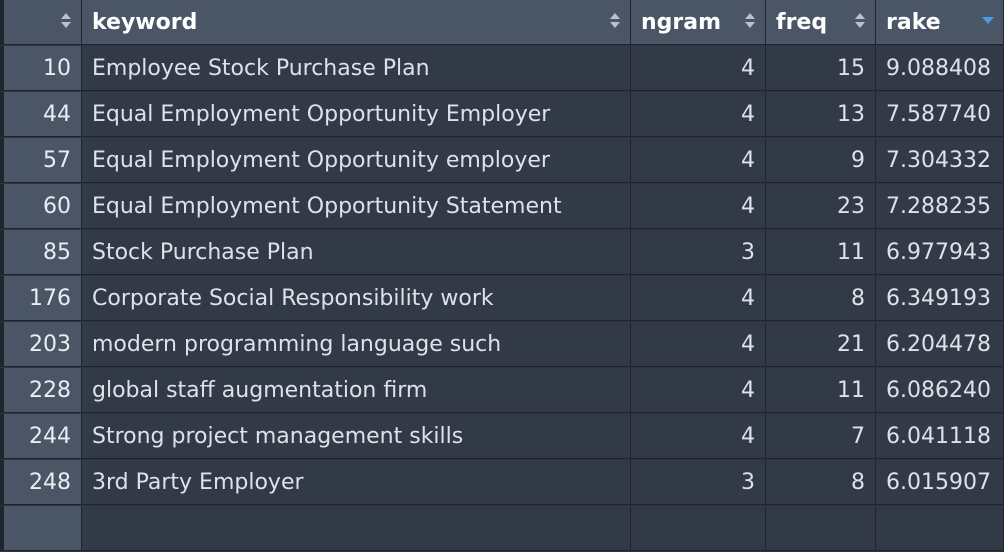  What do you see at coordinates (940, 436) in the screenshot?
I see `rake-cell: 6.041118` at bounding box center [940, 436].